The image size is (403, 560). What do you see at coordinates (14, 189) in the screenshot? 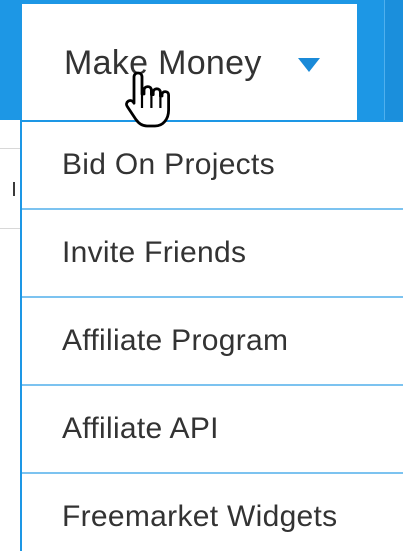
I see `text-fragment` at bounding box center [14, 189].